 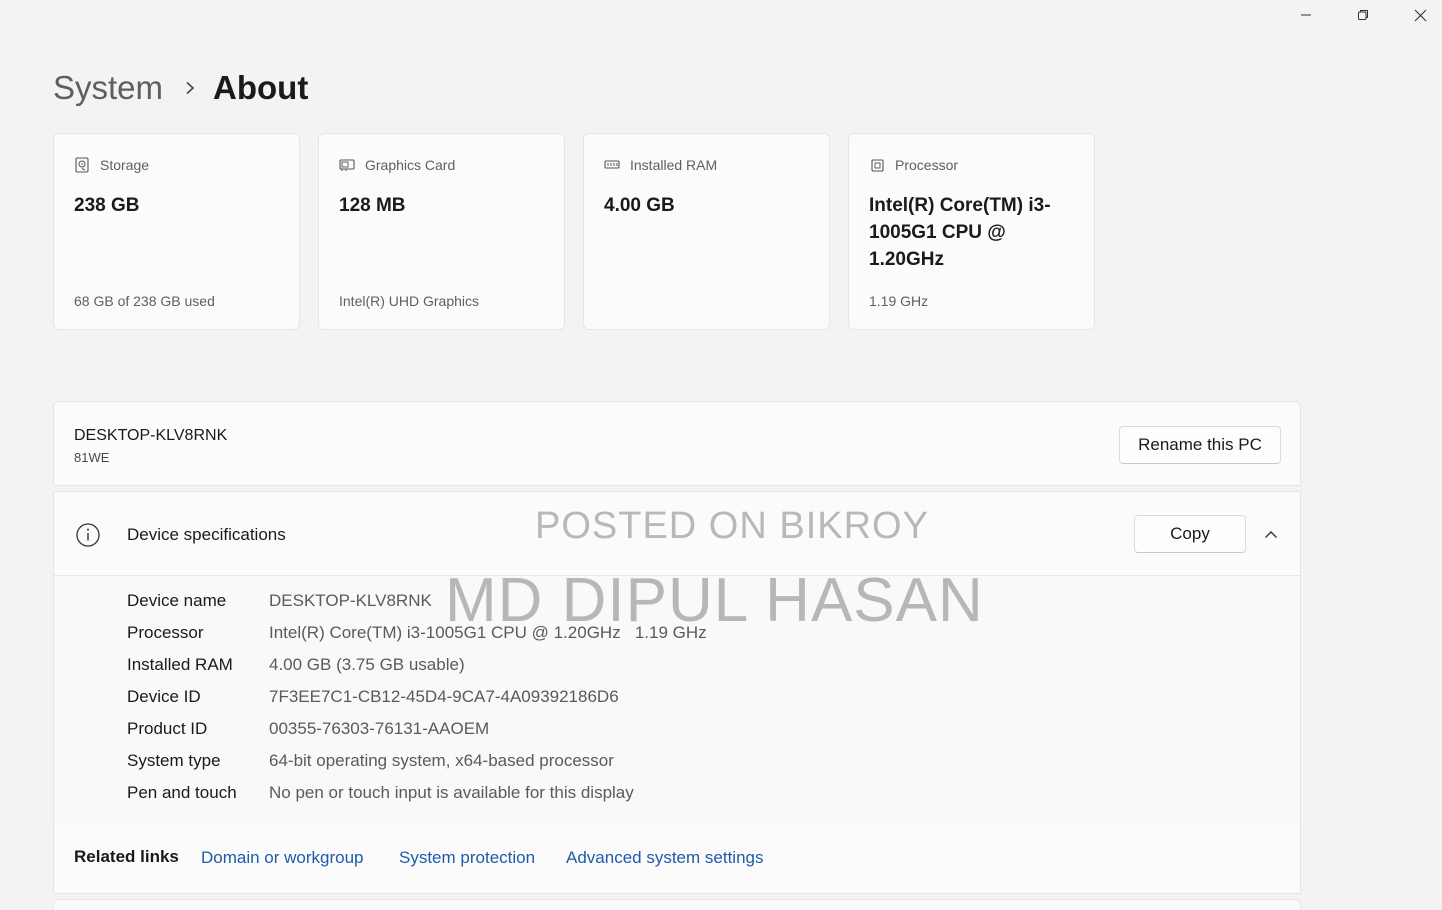 I want to click on watermark-line-2: MD DIPUL HASAN, so click(x=714, y=600).